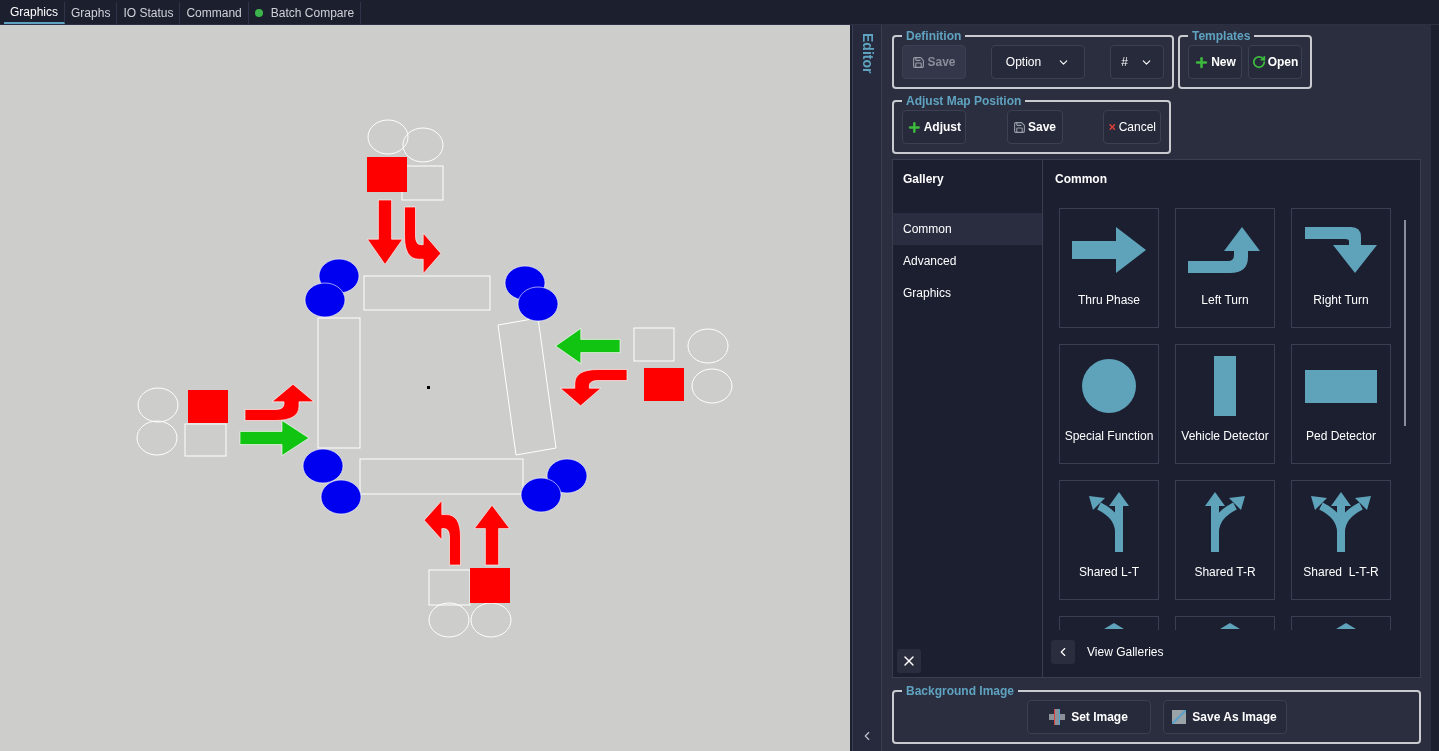  What do you see at coordinates (960, 691) in the screenshot?
I see `group-title: Background Image` at bounding box center [960, 691].